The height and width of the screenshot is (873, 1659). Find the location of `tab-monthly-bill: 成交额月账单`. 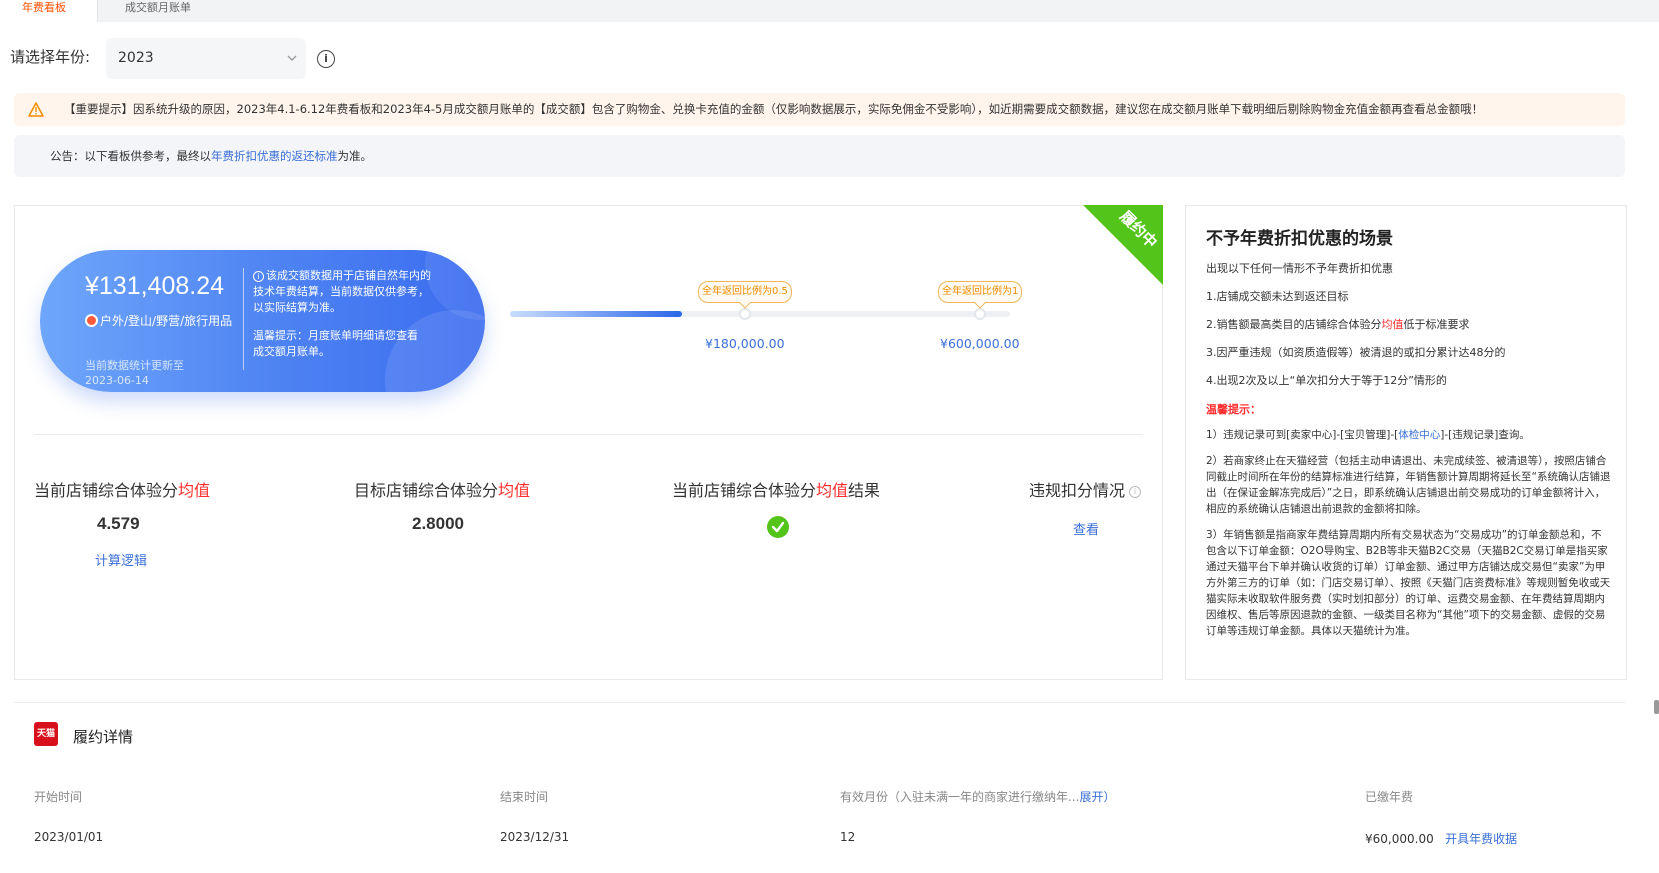

tab-monthly-bill: 成交额月账单 is located at coordinates (158, 11).